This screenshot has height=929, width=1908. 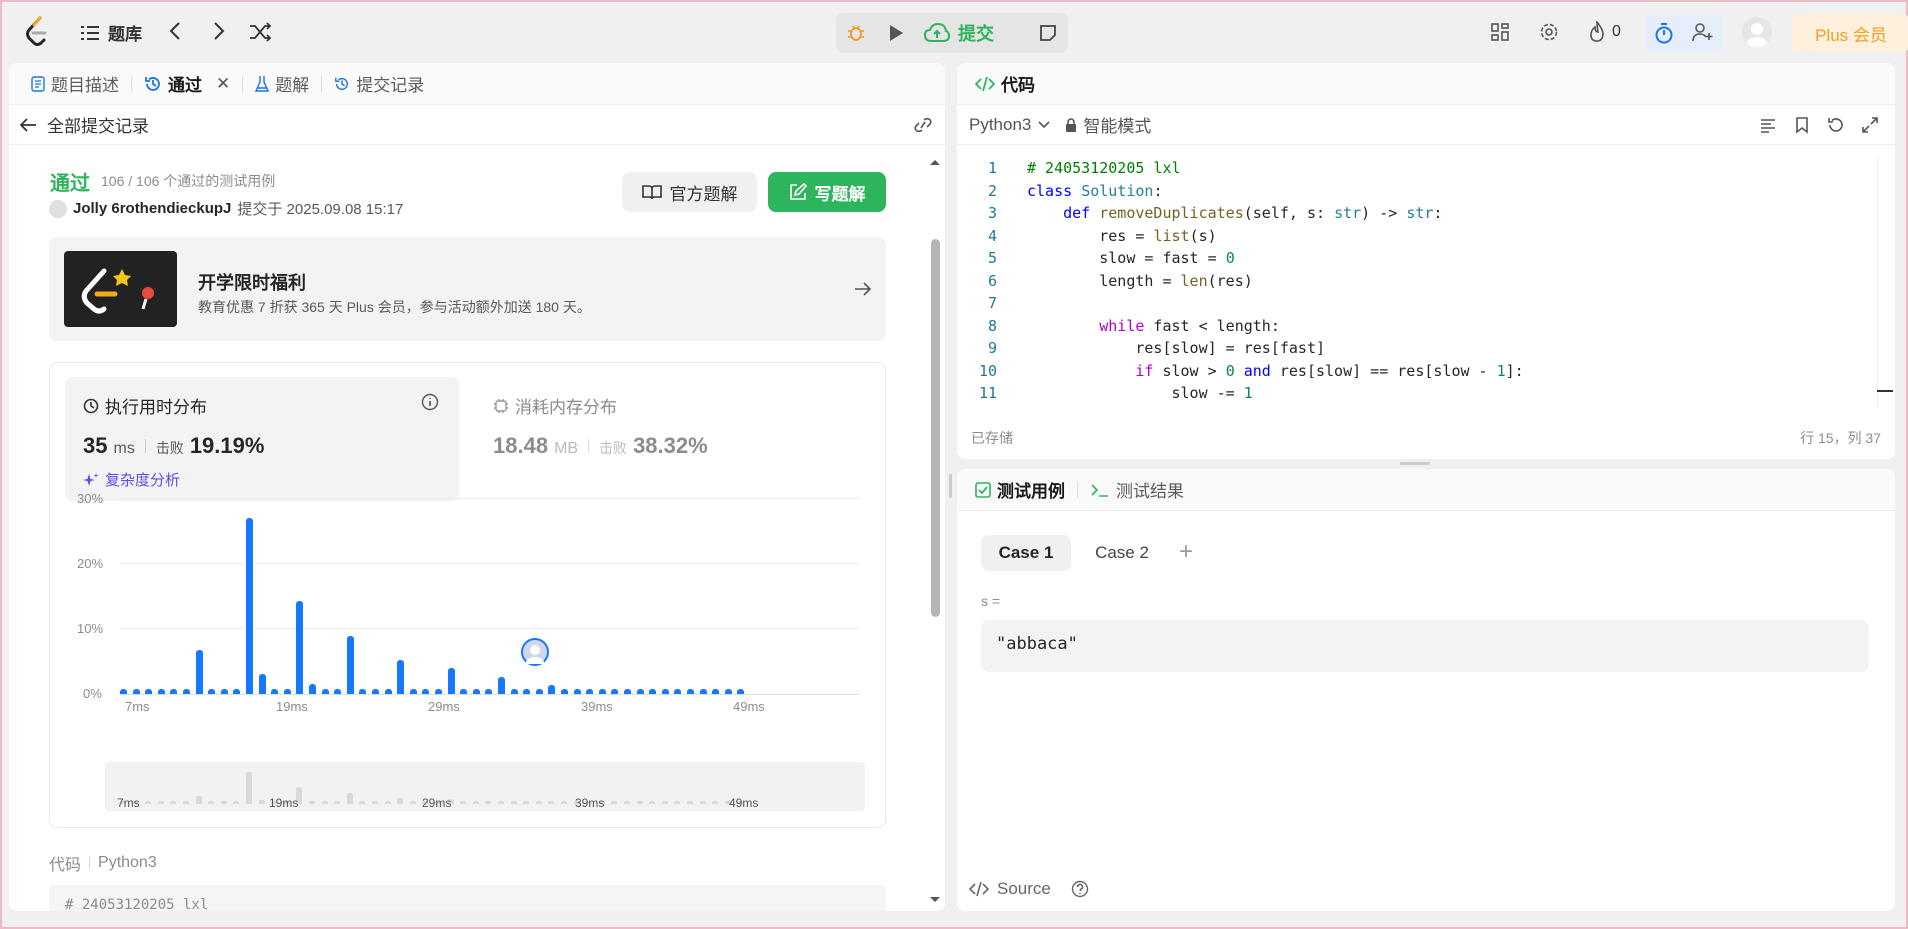 What do you see at coordinates (1029, 889) in the screenshot?
I see `source-link: Source` at bounding box center [1029, 889].